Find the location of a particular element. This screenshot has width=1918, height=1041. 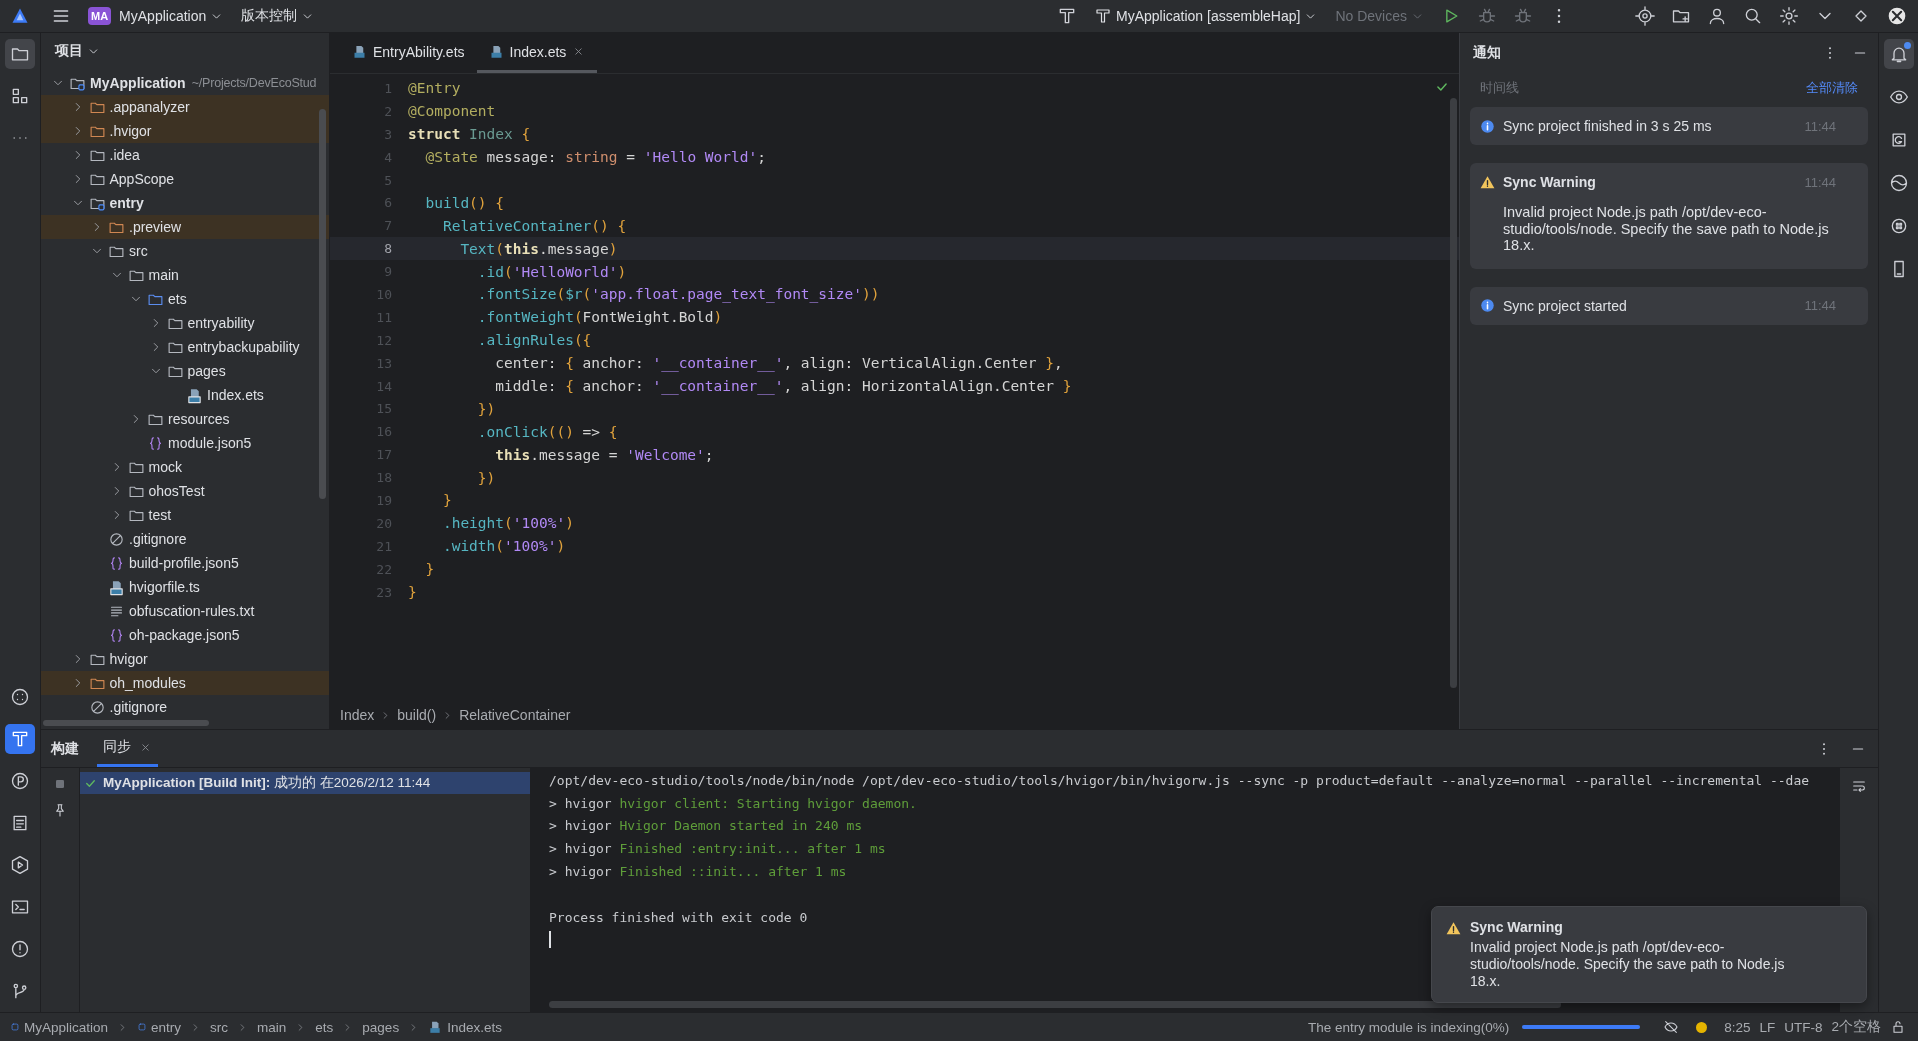

search-icon is located at coordinates (1753, 16).